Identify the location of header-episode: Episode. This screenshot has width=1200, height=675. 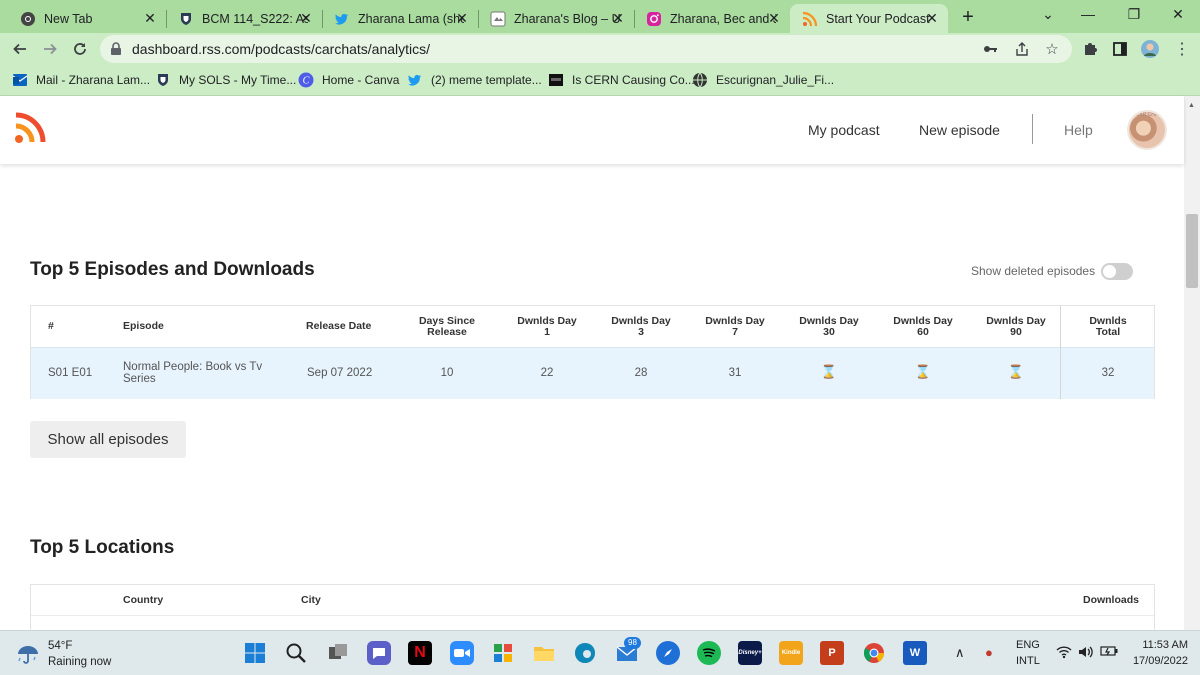
(143, 326).